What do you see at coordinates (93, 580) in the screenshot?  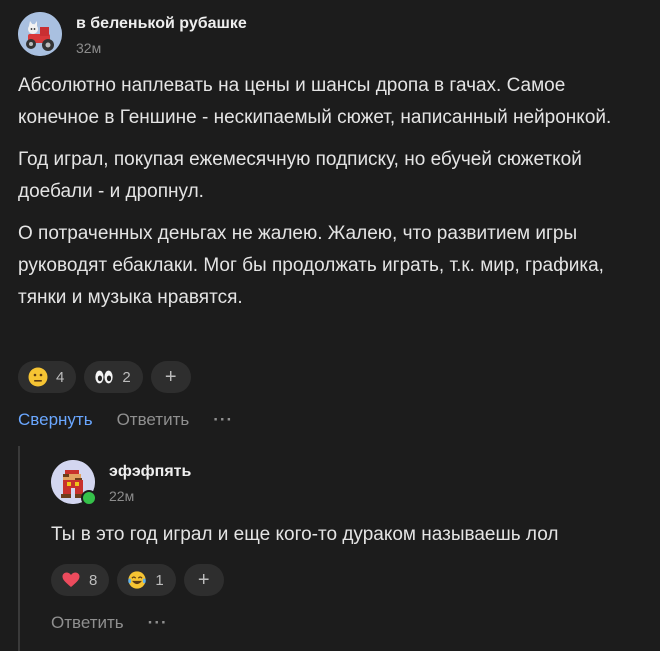 I see `reaction-count: 8` at bounding box center [93, 580].